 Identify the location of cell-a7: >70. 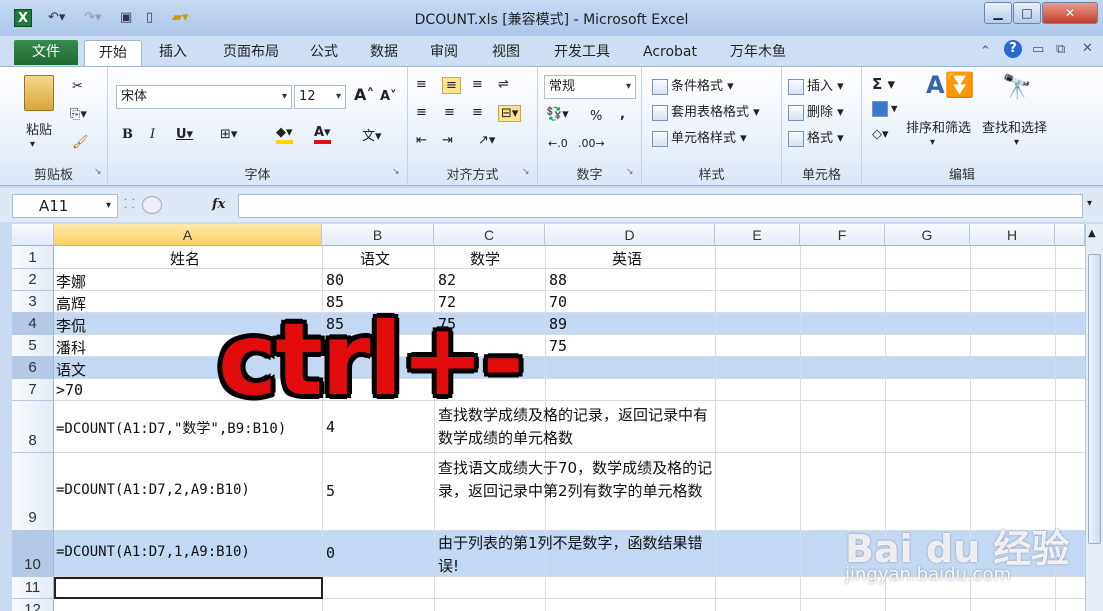
(69, 390).